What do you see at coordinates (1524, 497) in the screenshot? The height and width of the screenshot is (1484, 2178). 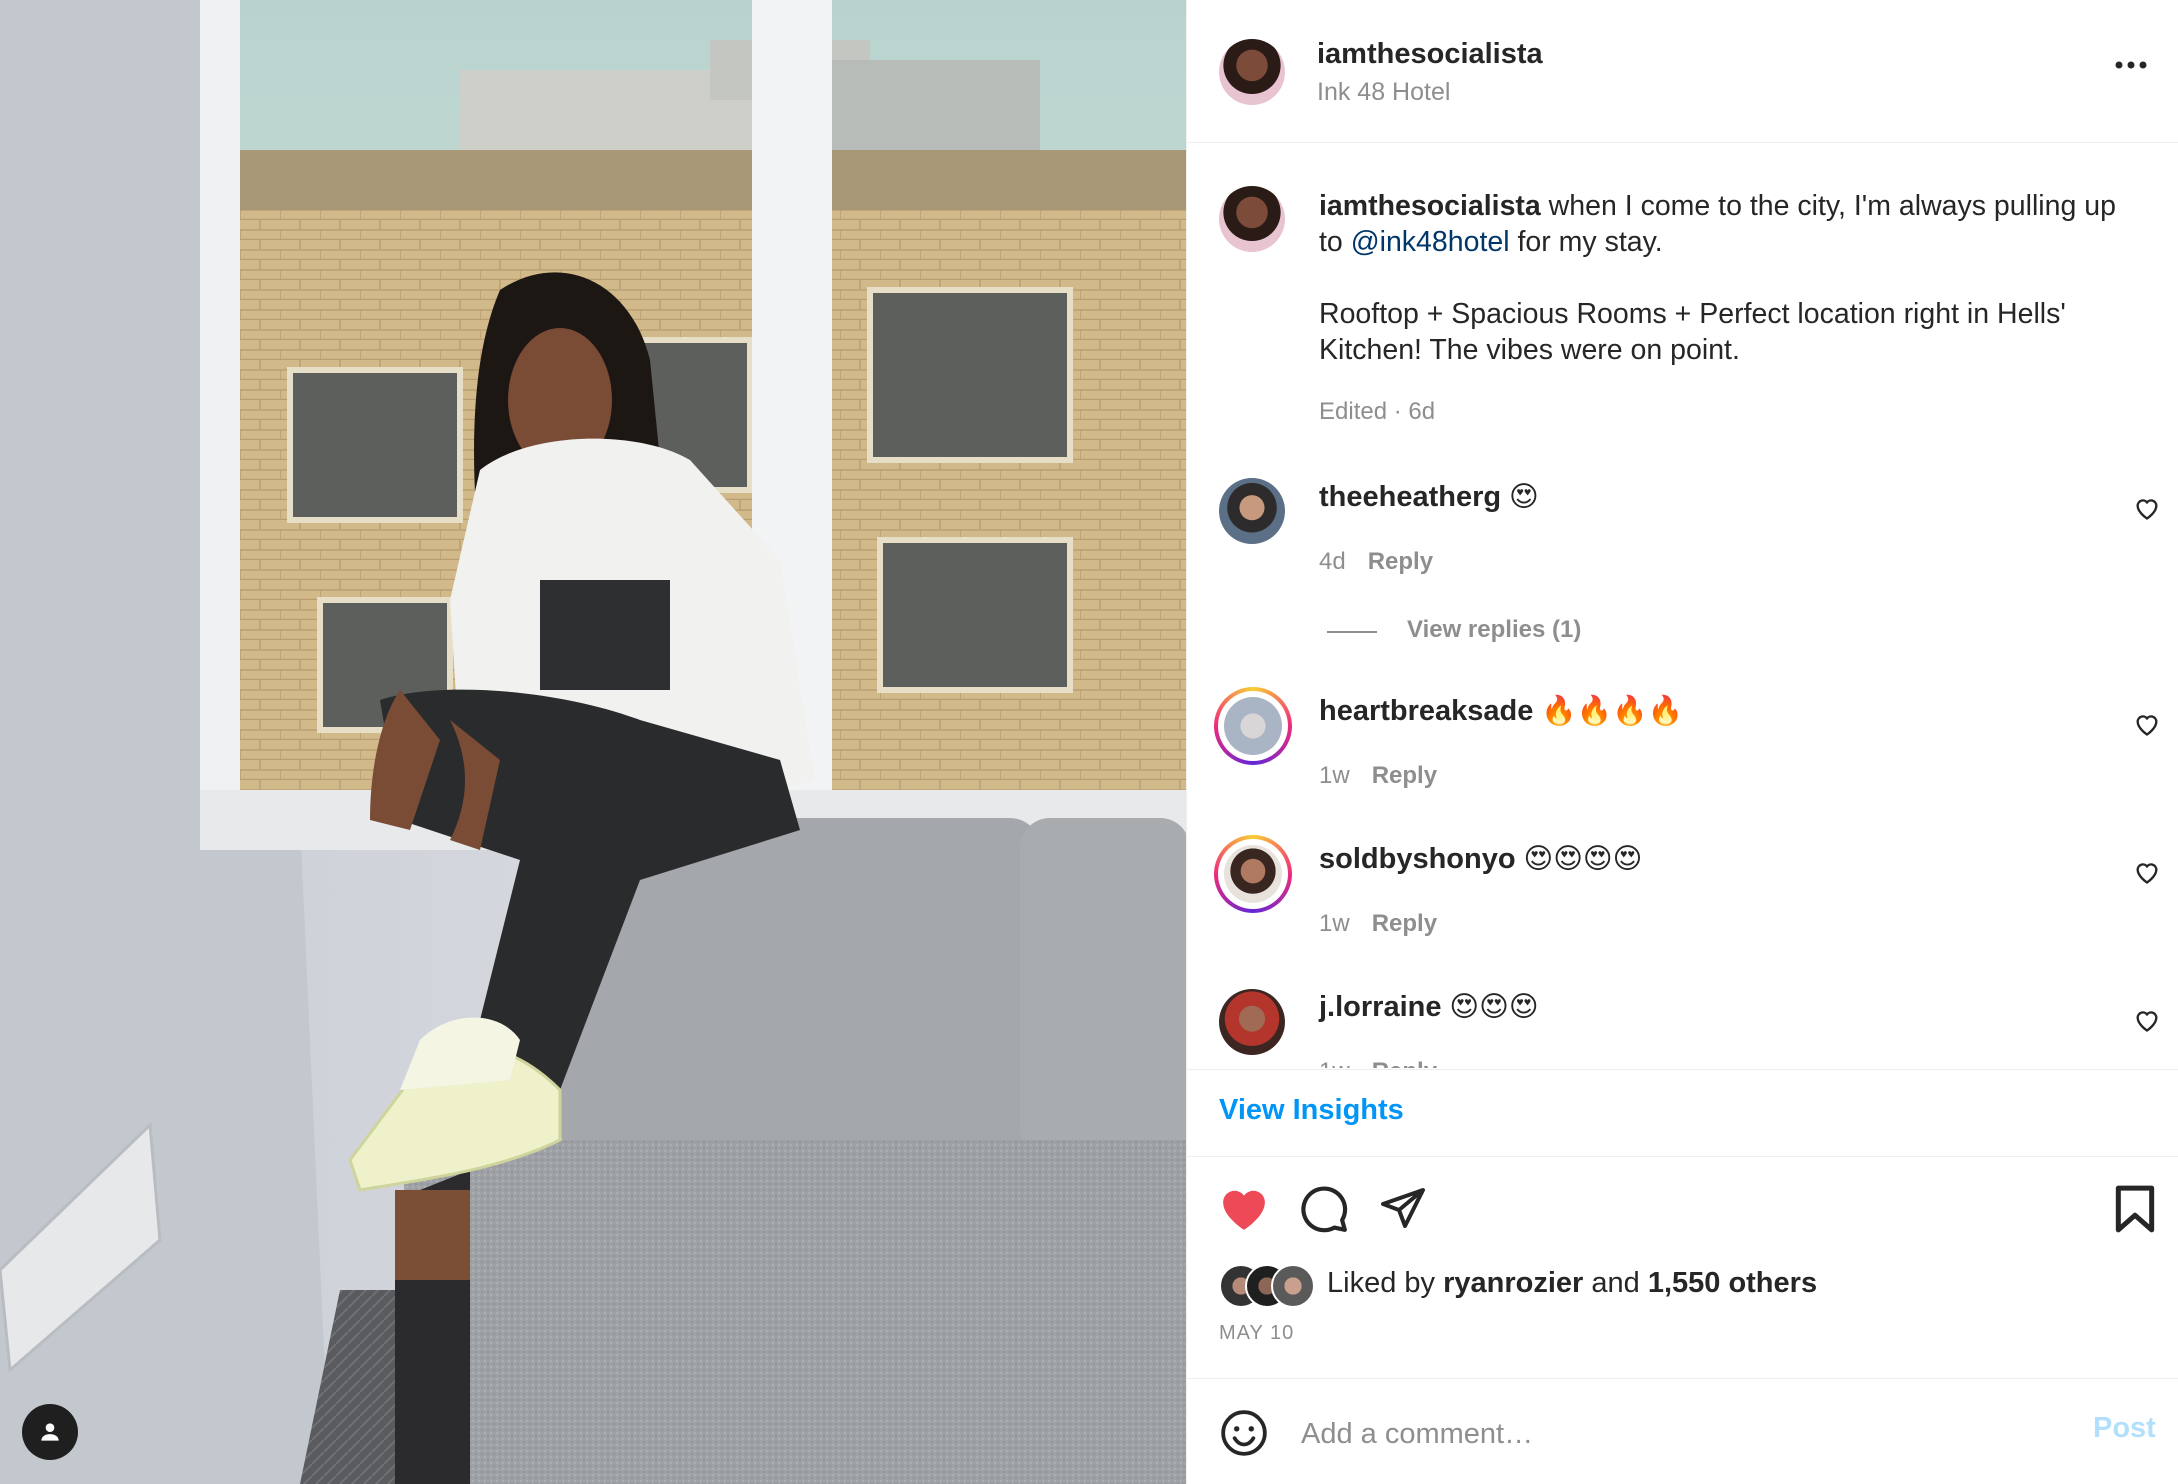 I see `comment-body: 😍` at bounding box center [1524, 497].